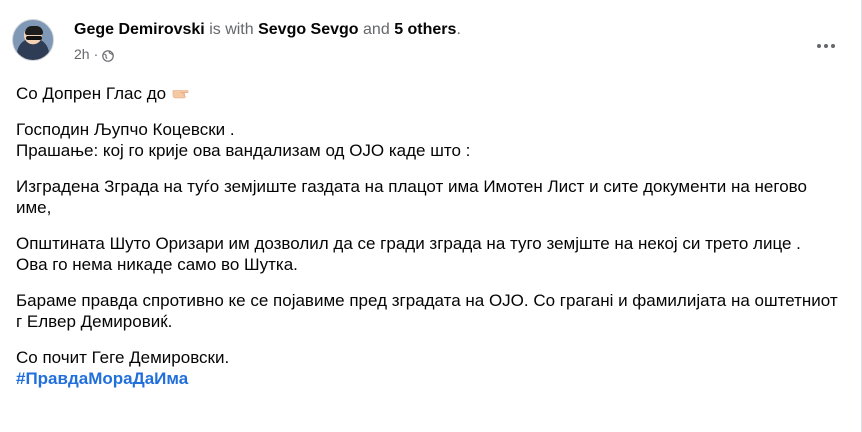 The image size is (862, 432). I want to click on others-link: 5 others, so click(425, 29).